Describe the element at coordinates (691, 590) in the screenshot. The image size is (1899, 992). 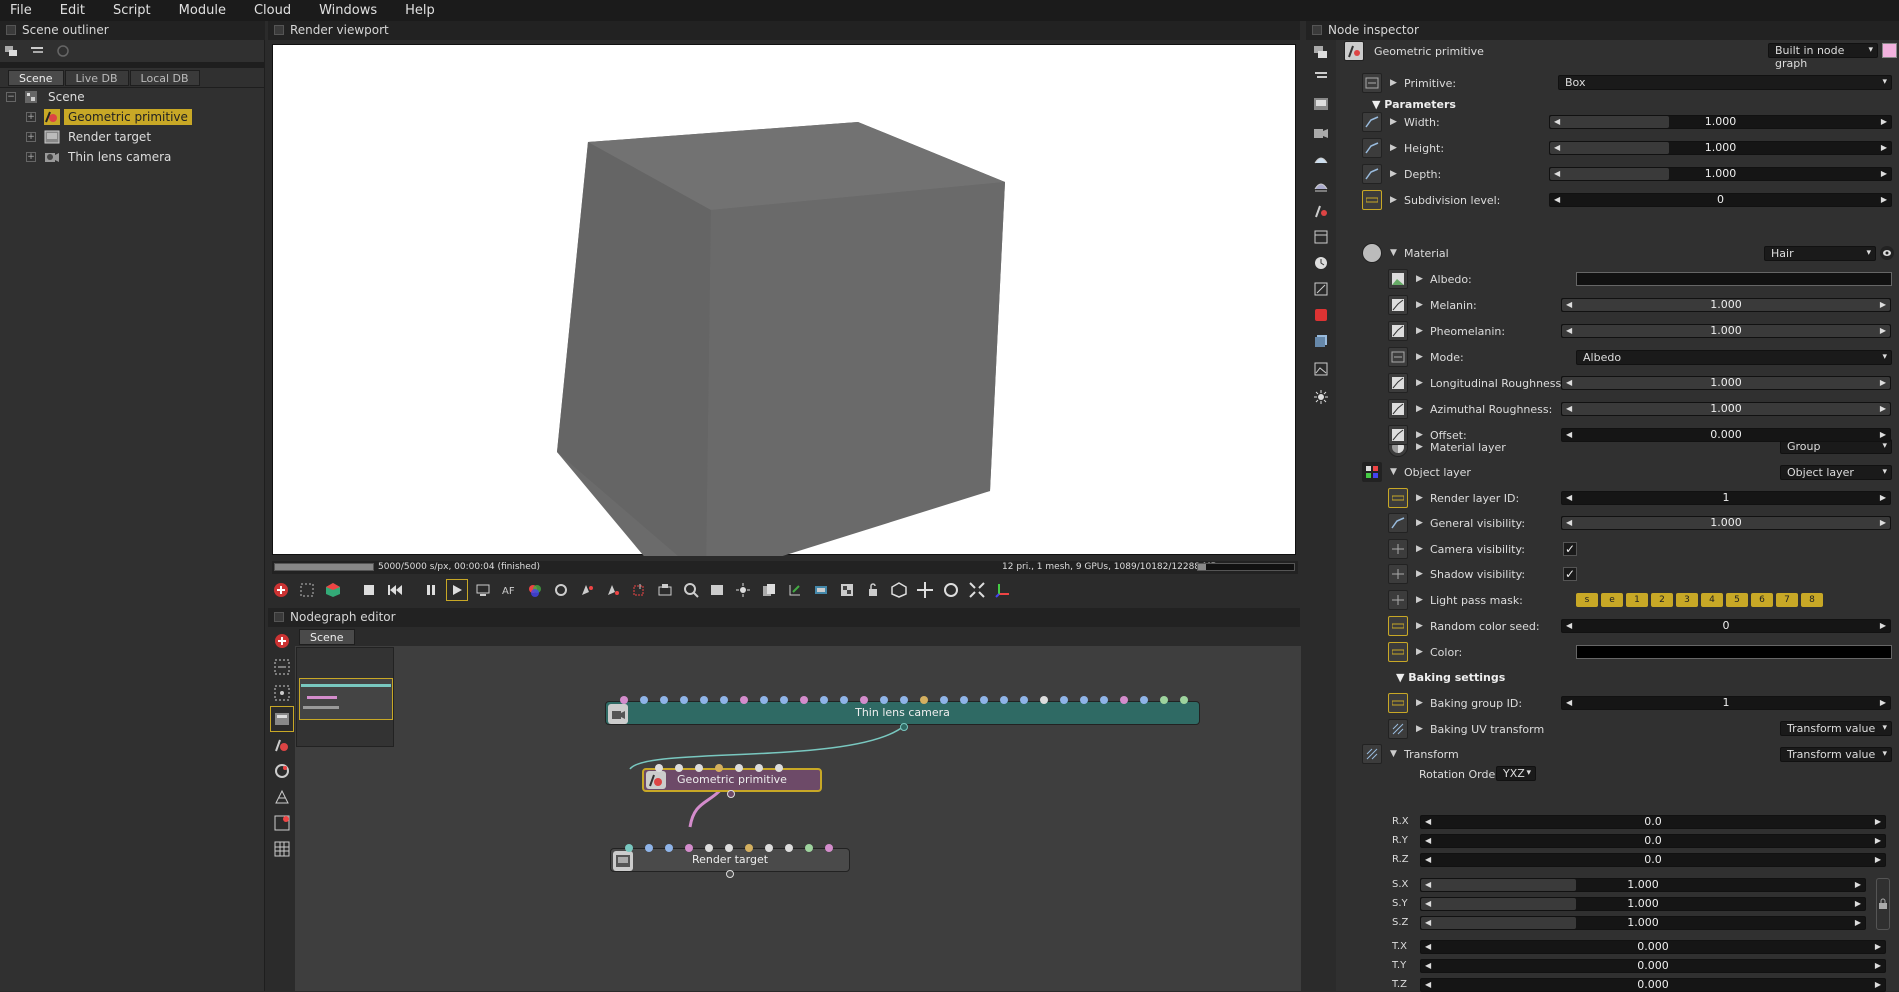
I see `zoom-region-icon` at that location.